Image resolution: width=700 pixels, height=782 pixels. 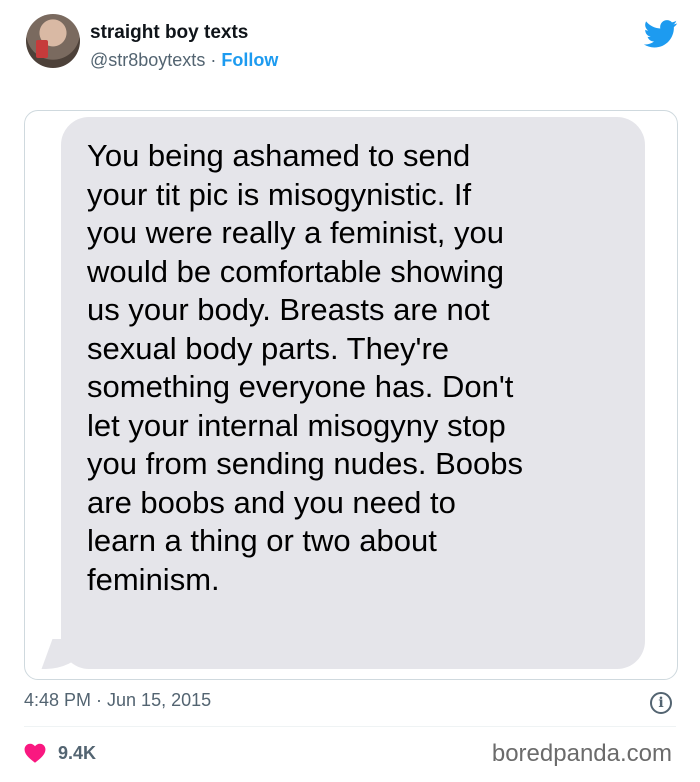 I want to click on display-name: straight boy texts, so click(x=169, y=33).